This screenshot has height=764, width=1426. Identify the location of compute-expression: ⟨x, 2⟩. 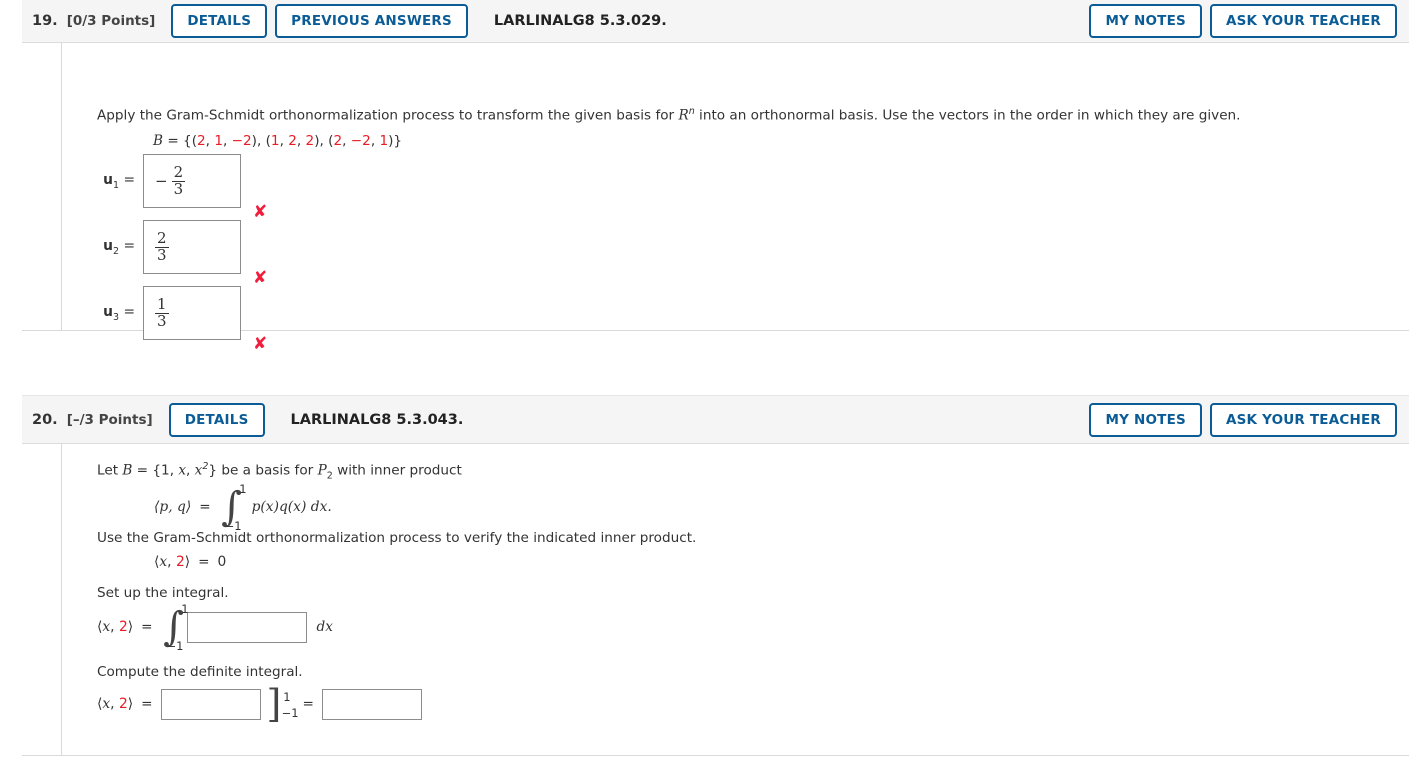
(115, 704).